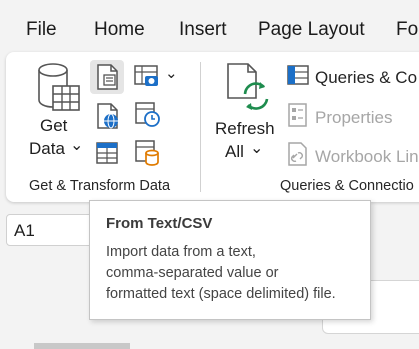 The height and width of the screenshot is (349, 419). I want to click on tab-insert: Insert, so click(203, 30).